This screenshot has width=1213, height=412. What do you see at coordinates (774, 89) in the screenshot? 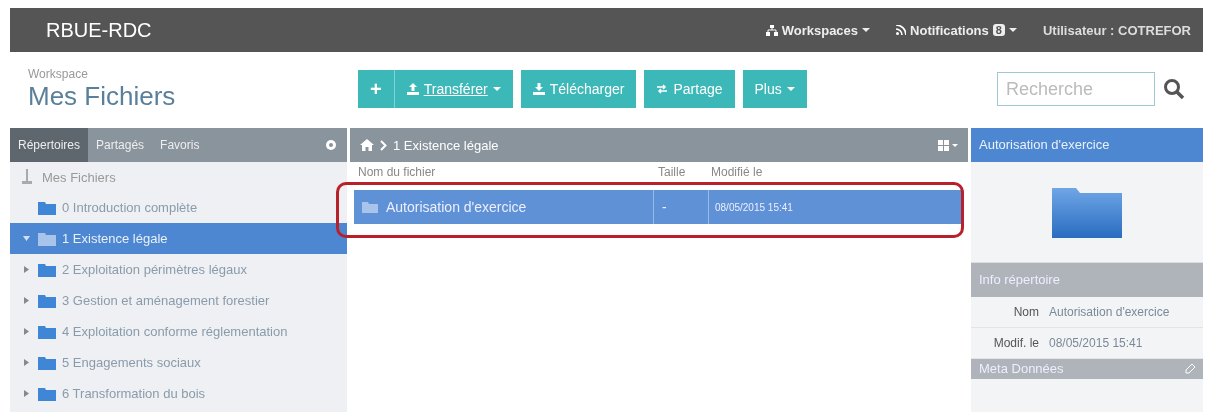
I see `toolbar-button: Plus` at bounding box center [774, 89].